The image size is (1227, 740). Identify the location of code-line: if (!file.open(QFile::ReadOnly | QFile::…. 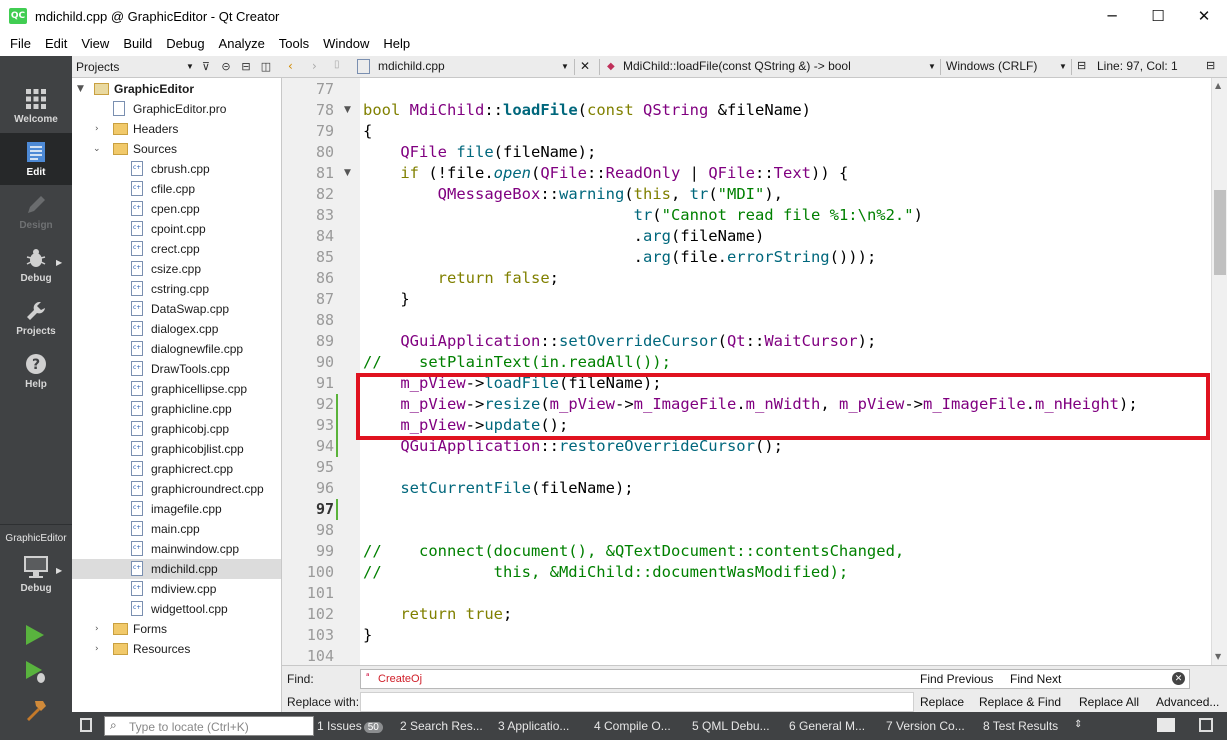
(605, 173).